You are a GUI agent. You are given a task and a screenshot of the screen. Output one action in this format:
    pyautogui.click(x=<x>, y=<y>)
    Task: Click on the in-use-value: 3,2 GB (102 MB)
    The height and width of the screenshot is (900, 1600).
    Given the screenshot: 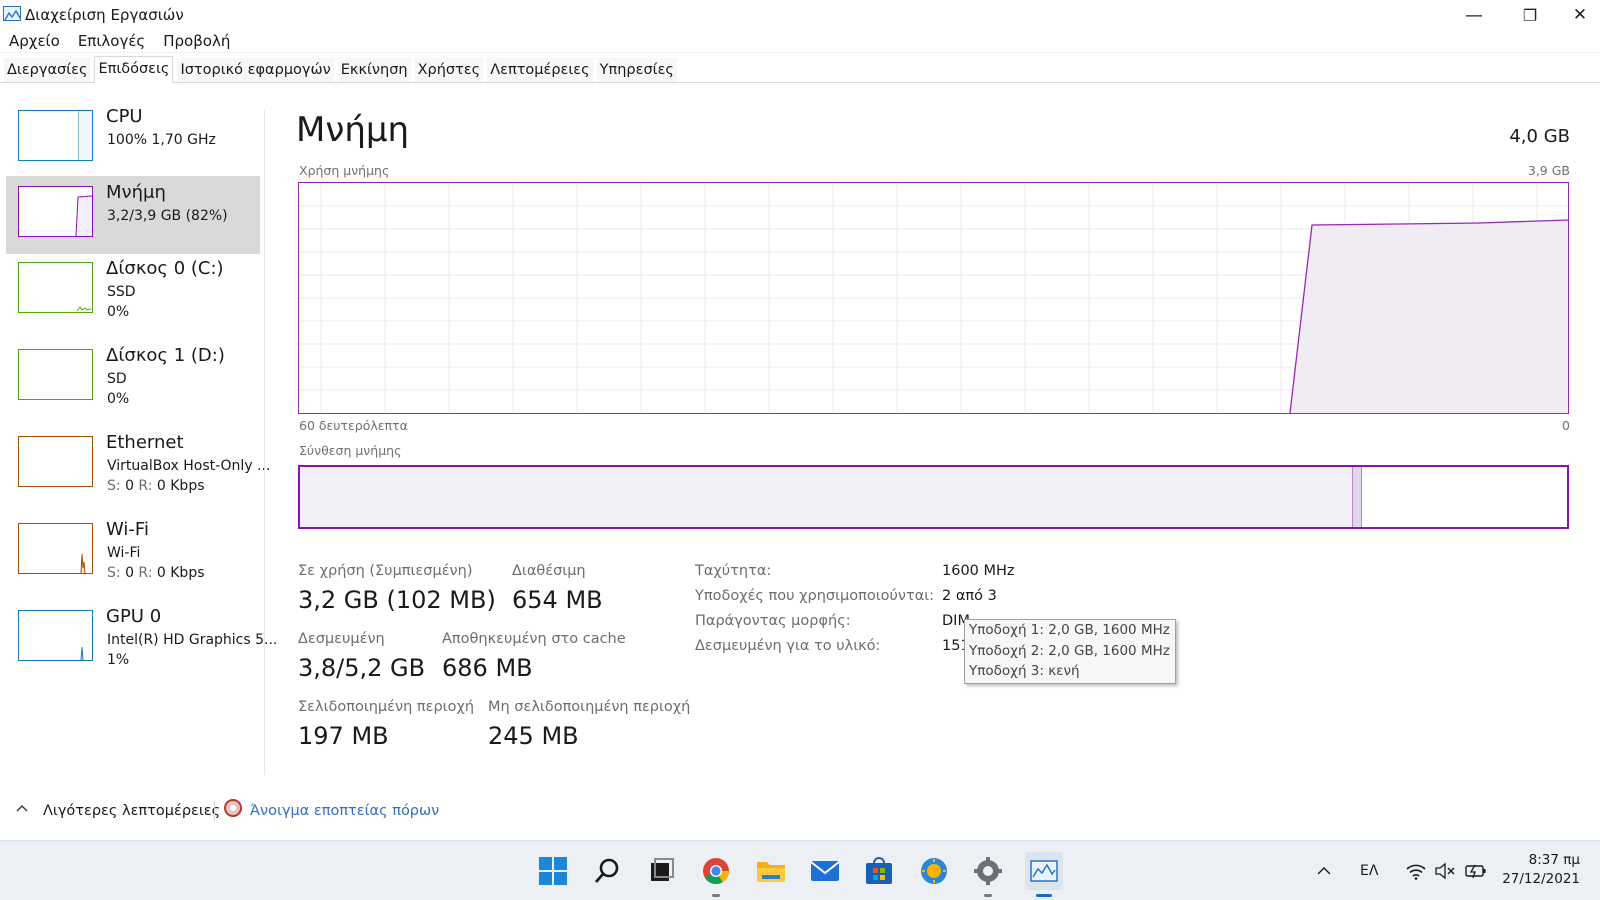 What is the action you would take?
    pyautogui.click(x=397, y=600)
    